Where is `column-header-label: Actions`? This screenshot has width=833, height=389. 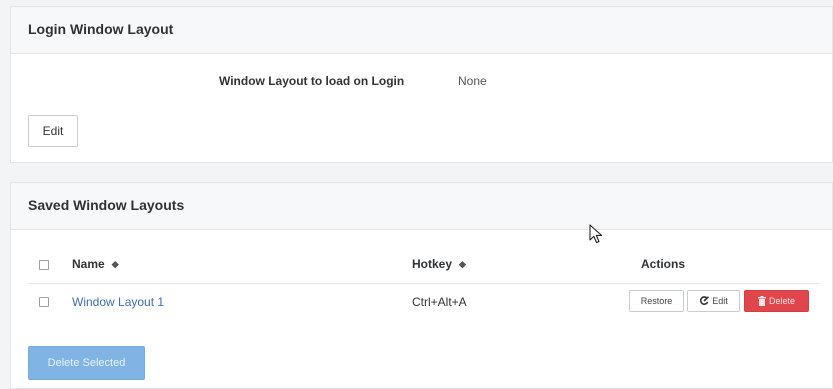
column-header-label: Actions is located at coordinates (663, 264).